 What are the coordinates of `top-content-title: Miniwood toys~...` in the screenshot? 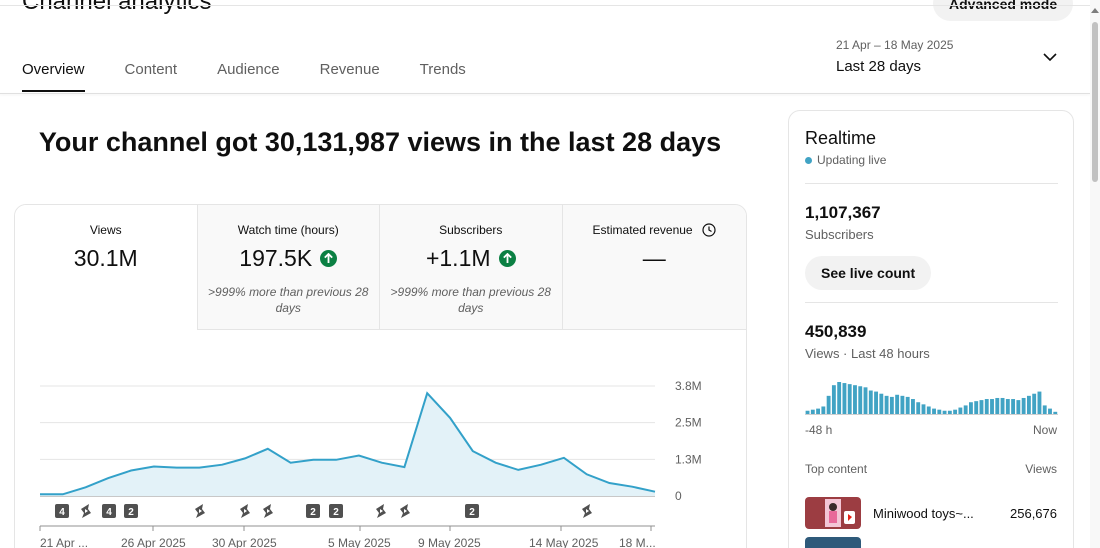 It's located at (923, 513).